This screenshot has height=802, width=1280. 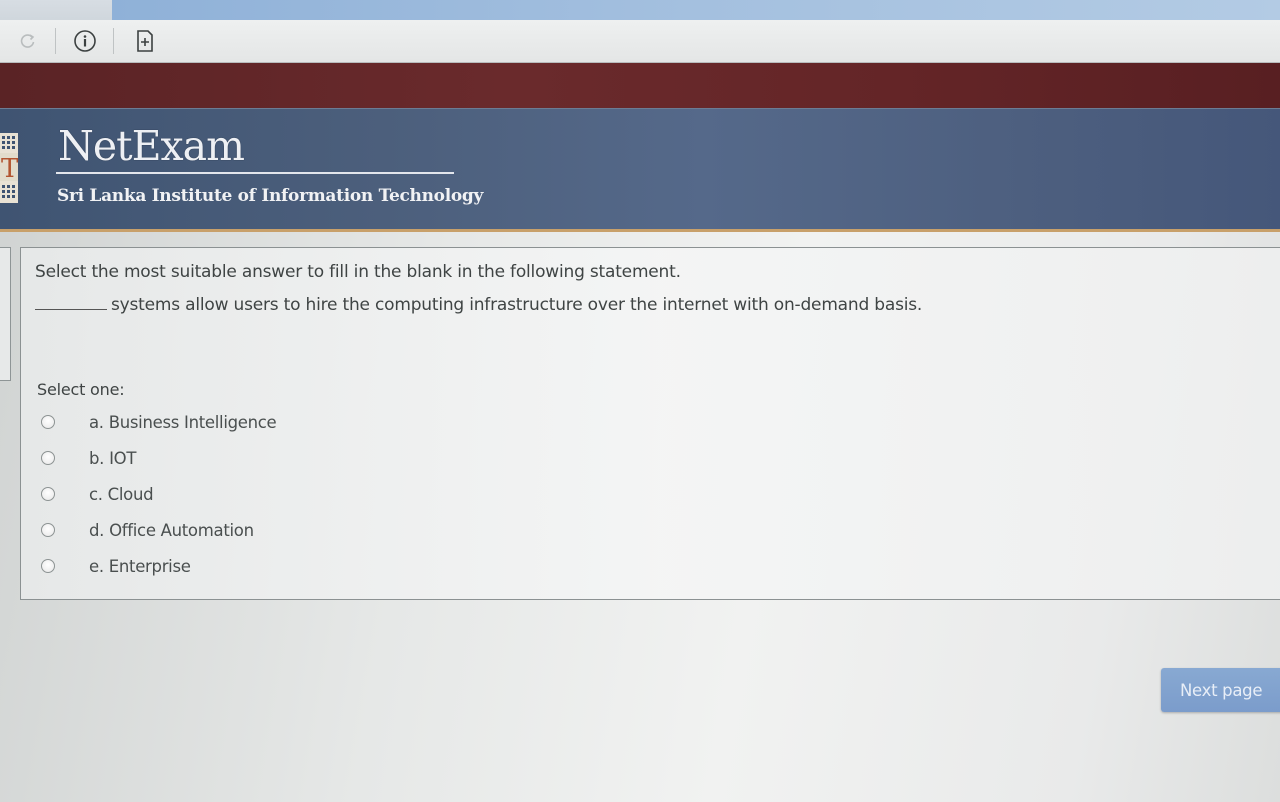 What do you see at coordinates (696, 10) in the screenshot?
I see `active-tab` at bounding box center [696, 10].